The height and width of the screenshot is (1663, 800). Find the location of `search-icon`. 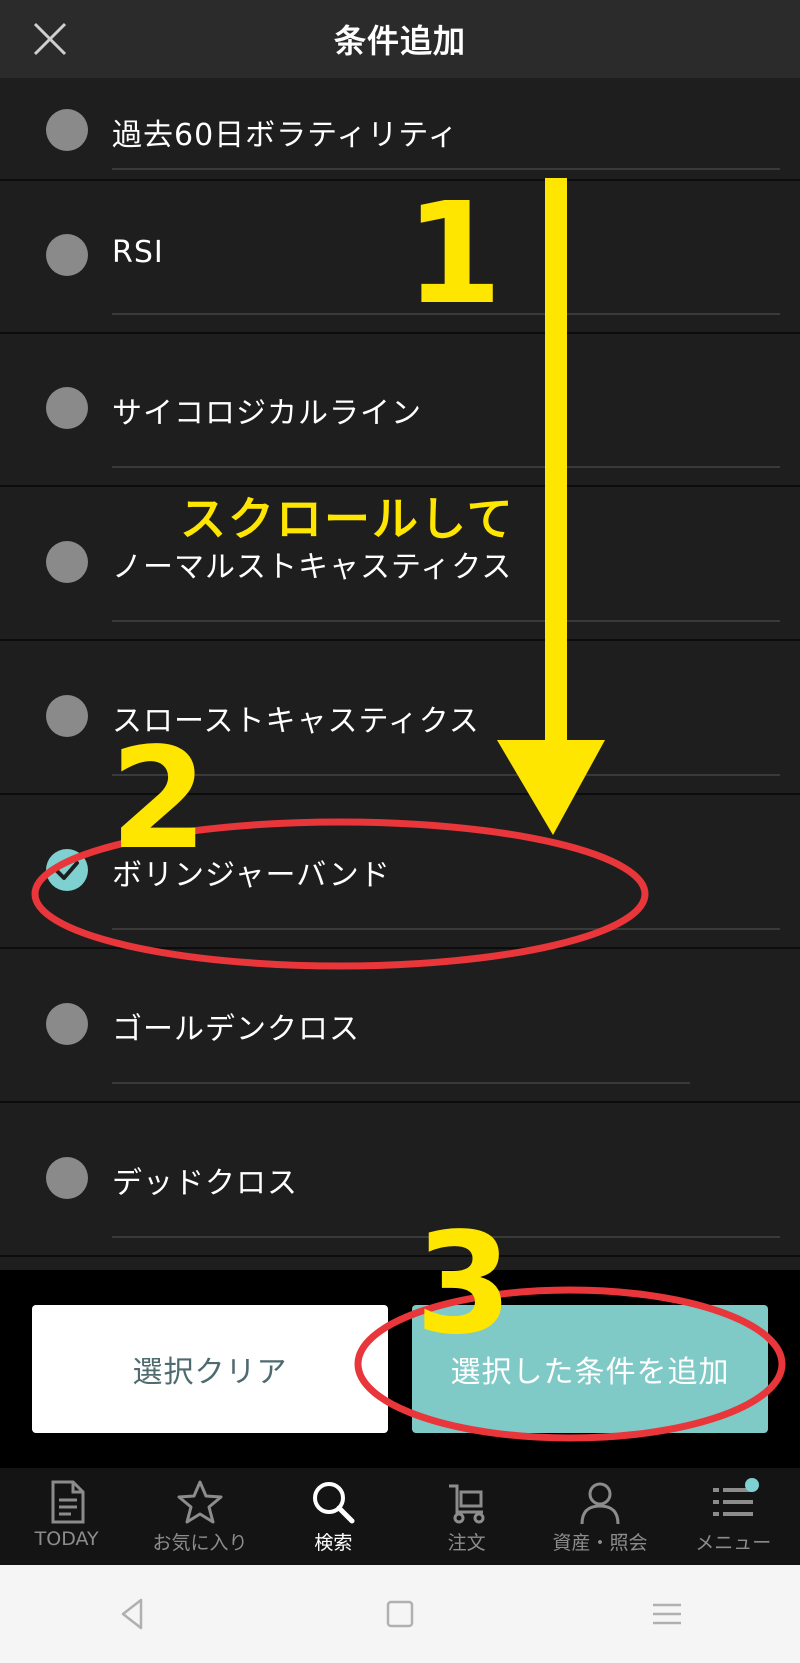

search-icon is located at coordinates (334, 1503).